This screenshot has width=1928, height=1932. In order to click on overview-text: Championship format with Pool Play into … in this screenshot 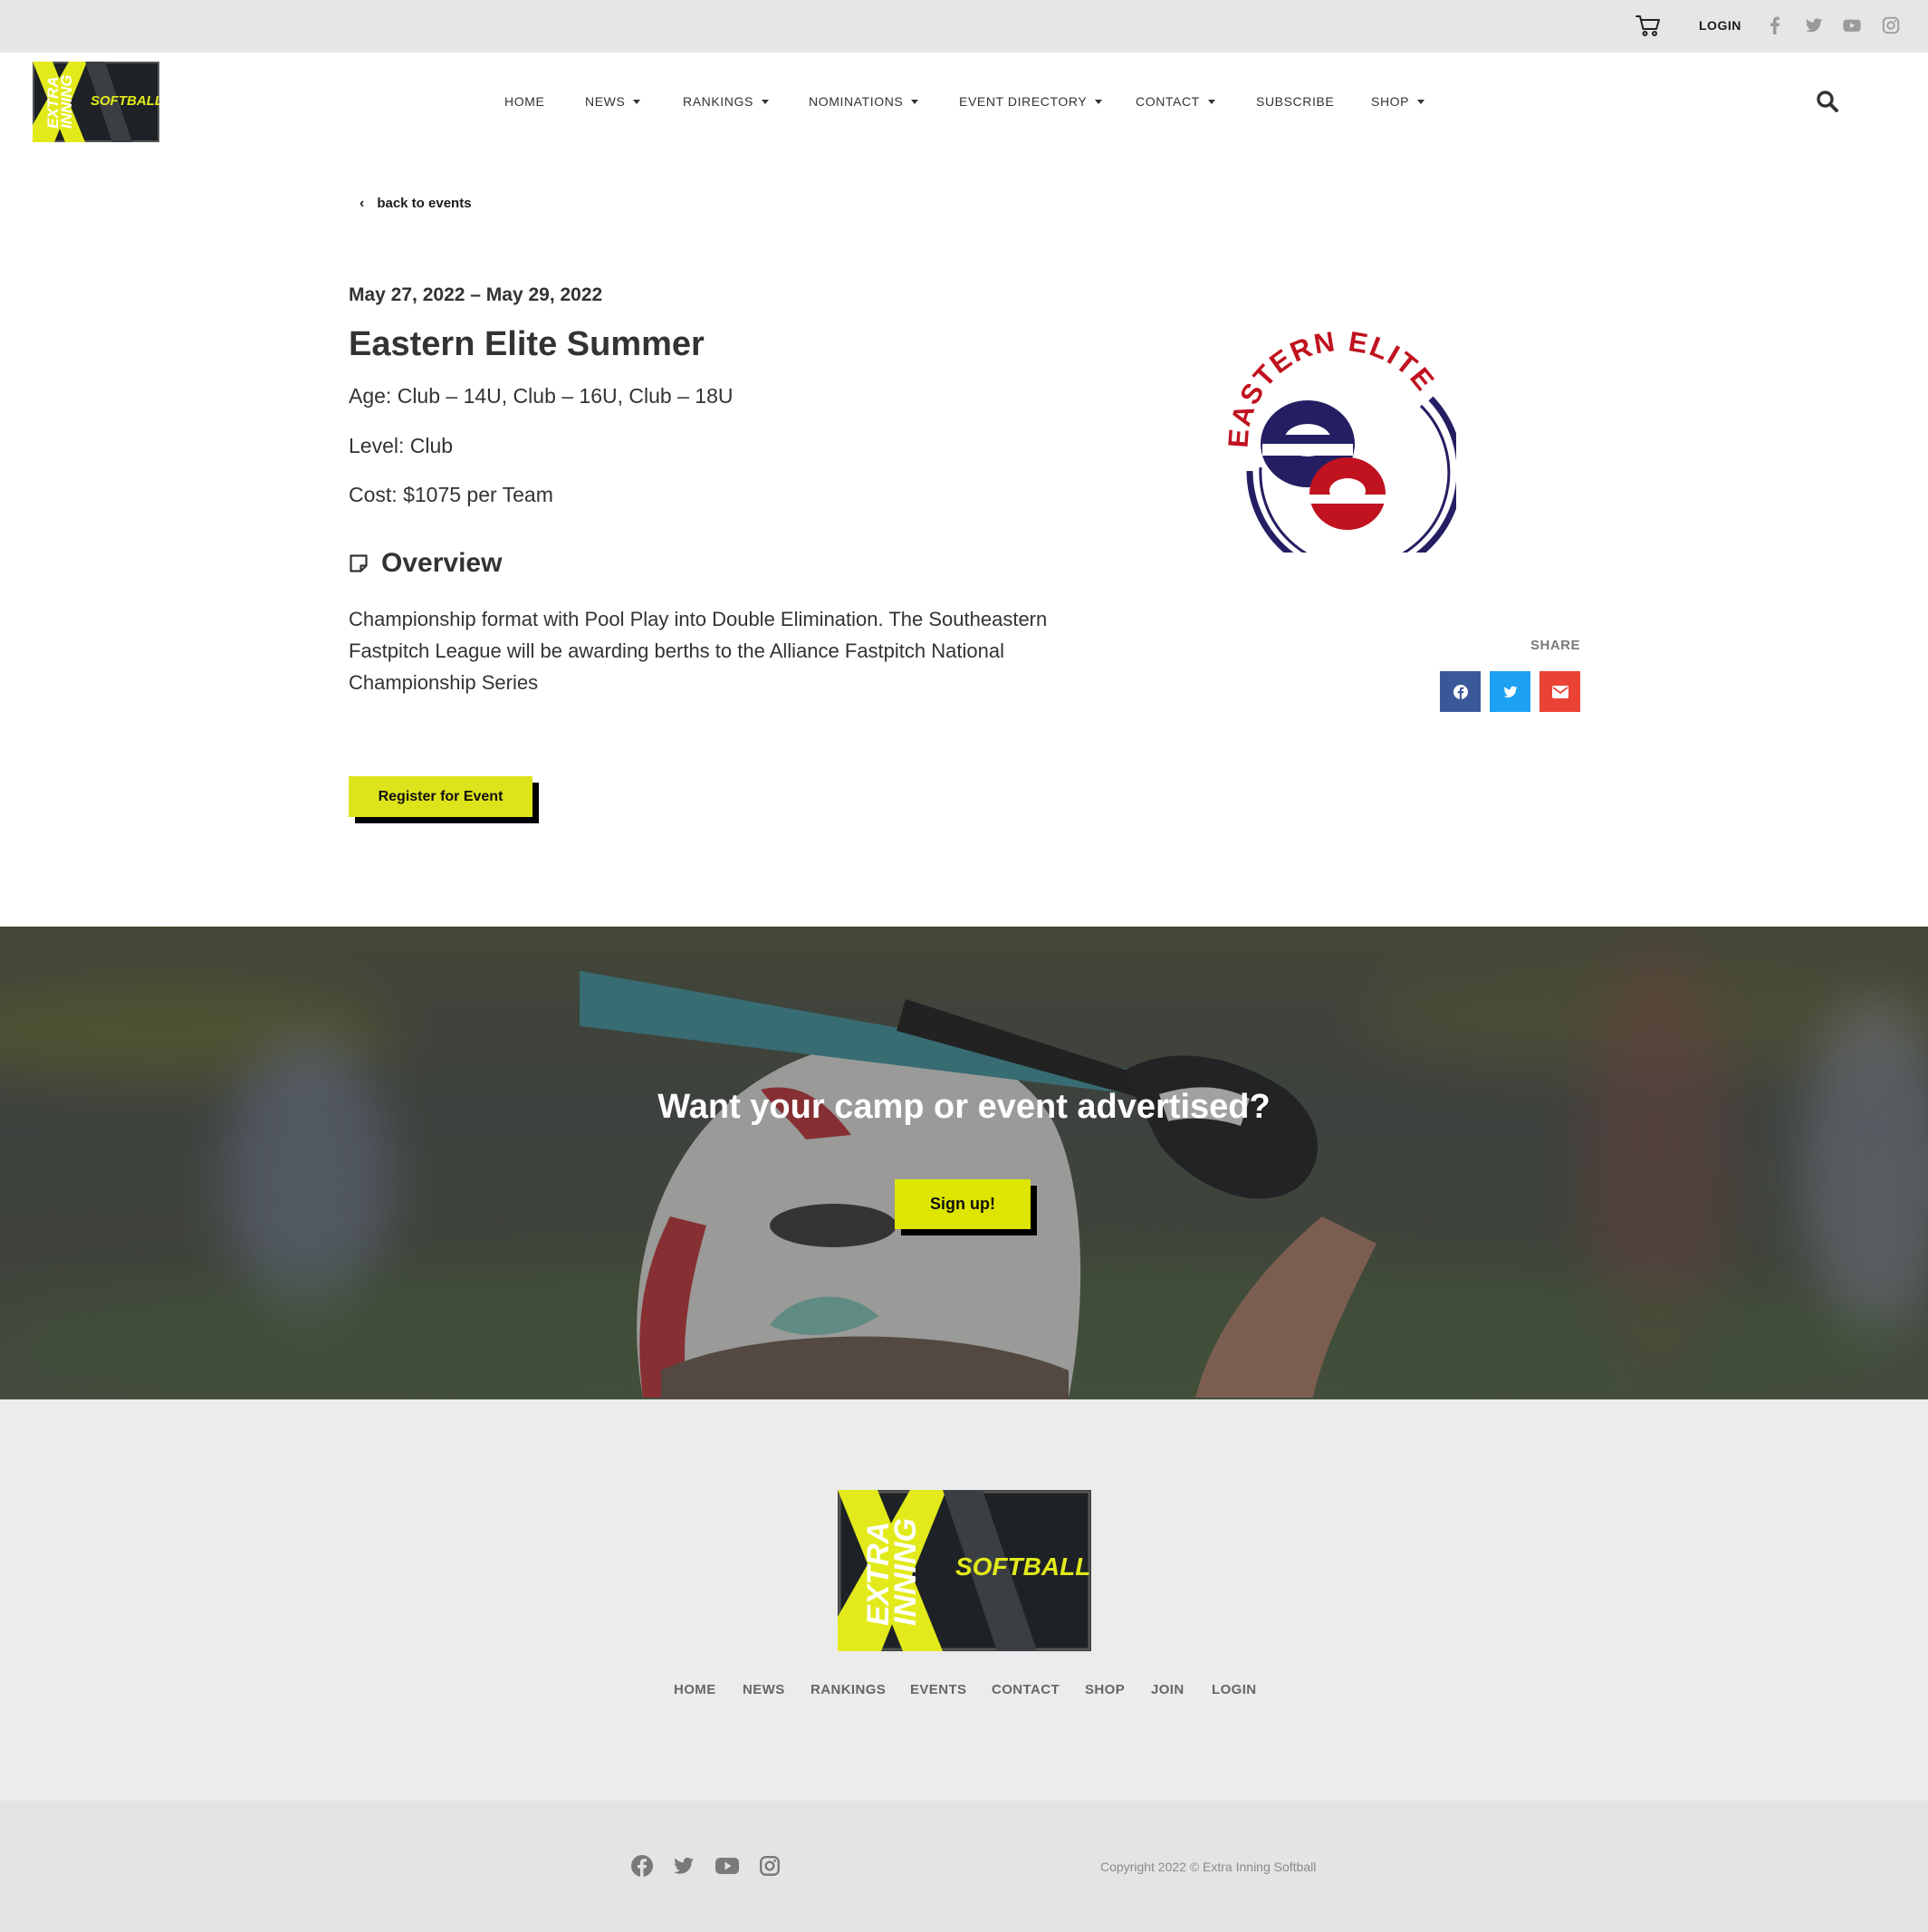, I will do `click(698, 651)`.